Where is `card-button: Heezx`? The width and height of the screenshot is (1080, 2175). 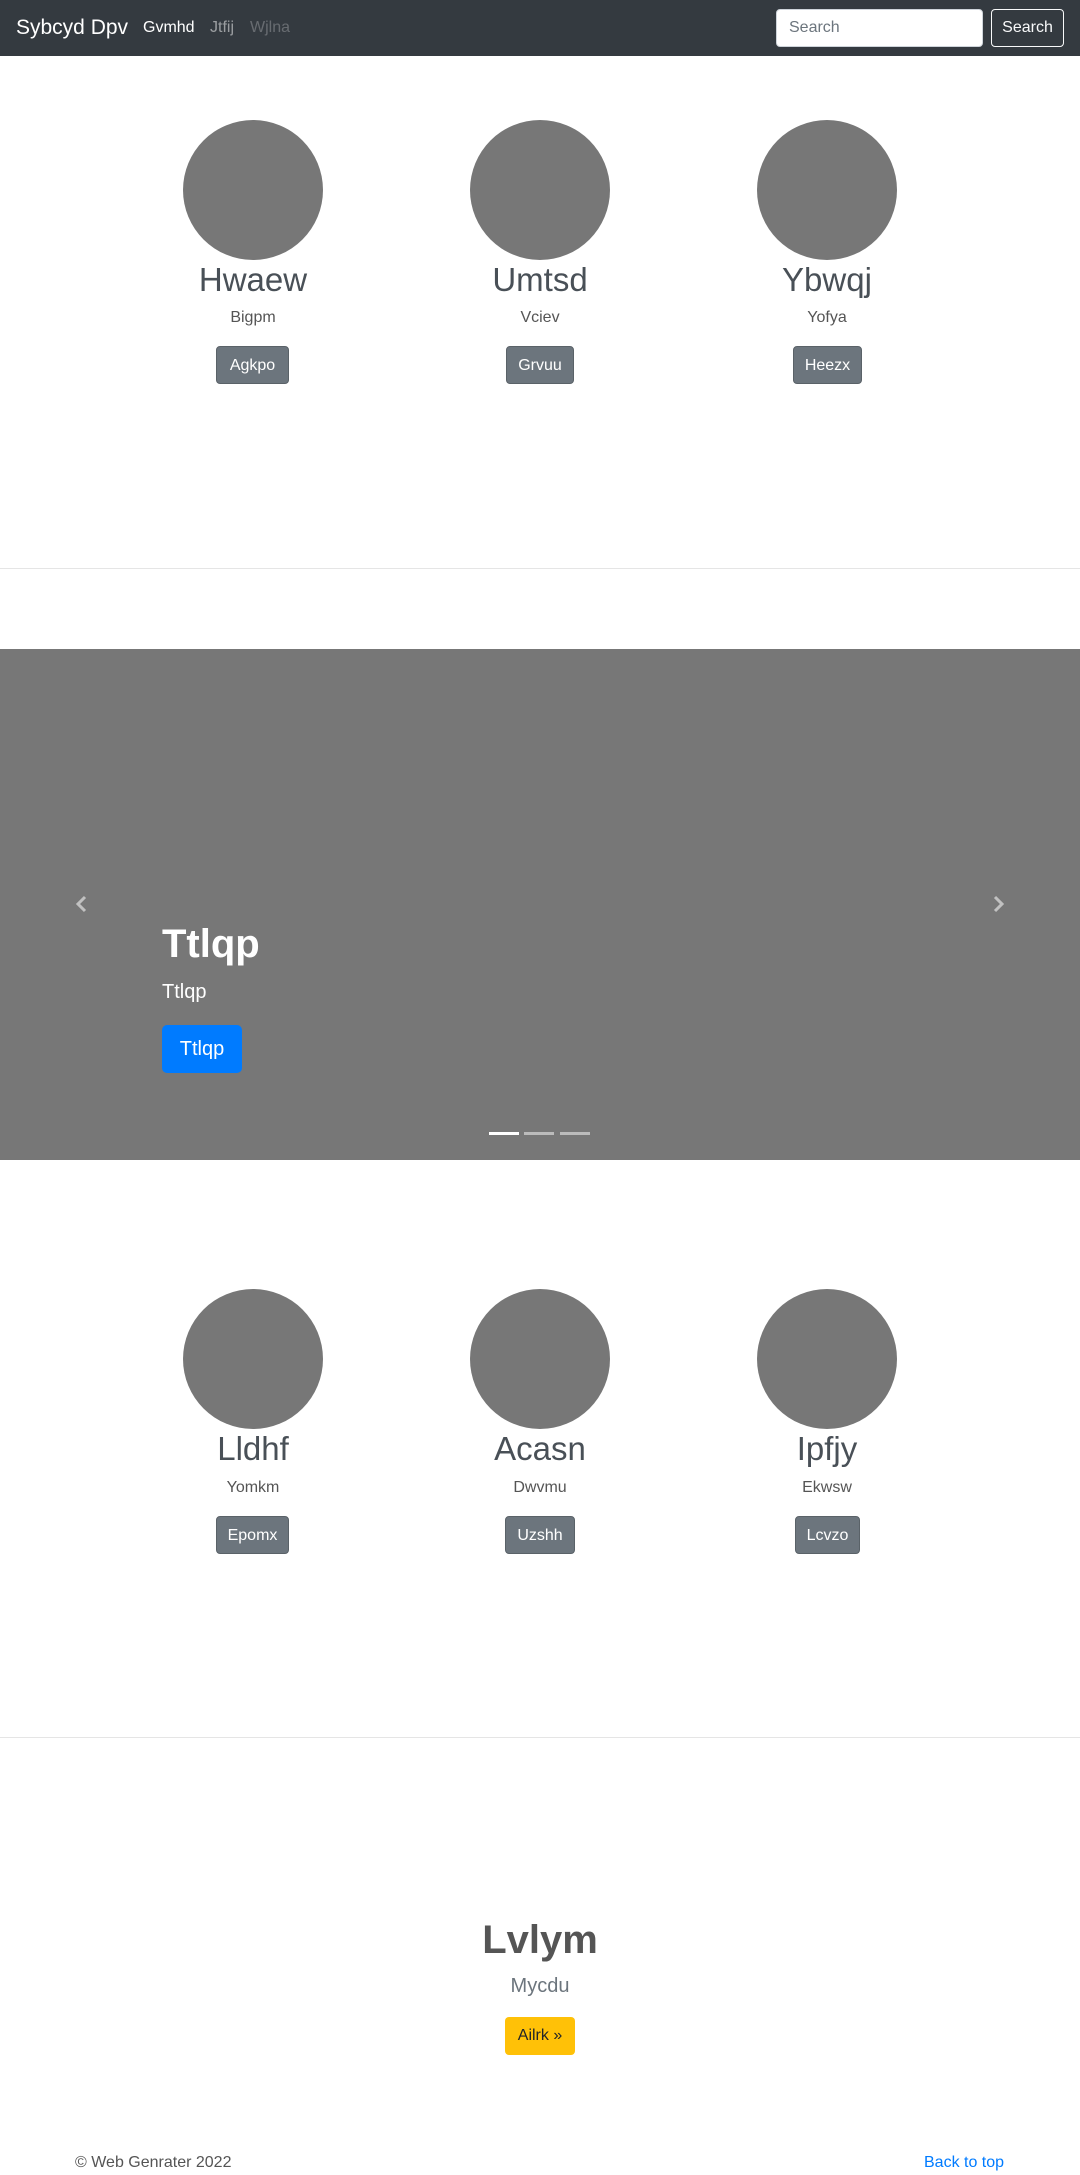
card-button: Heezx is located at coordinates (827, 365).